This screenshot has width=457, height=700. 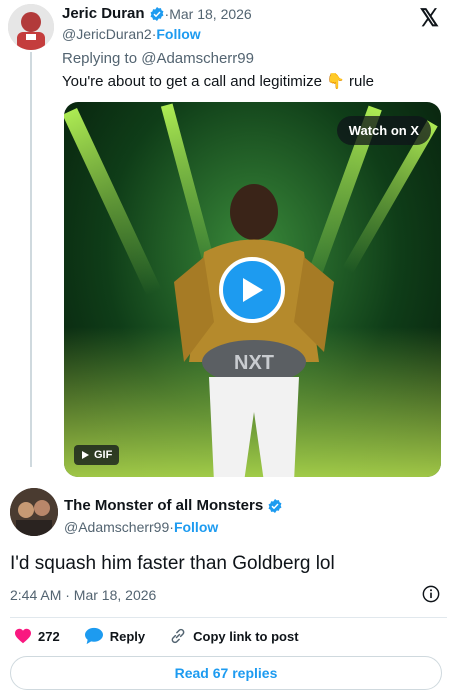 I want to click on reply-bubble-icon, so click(x=93, y=636).